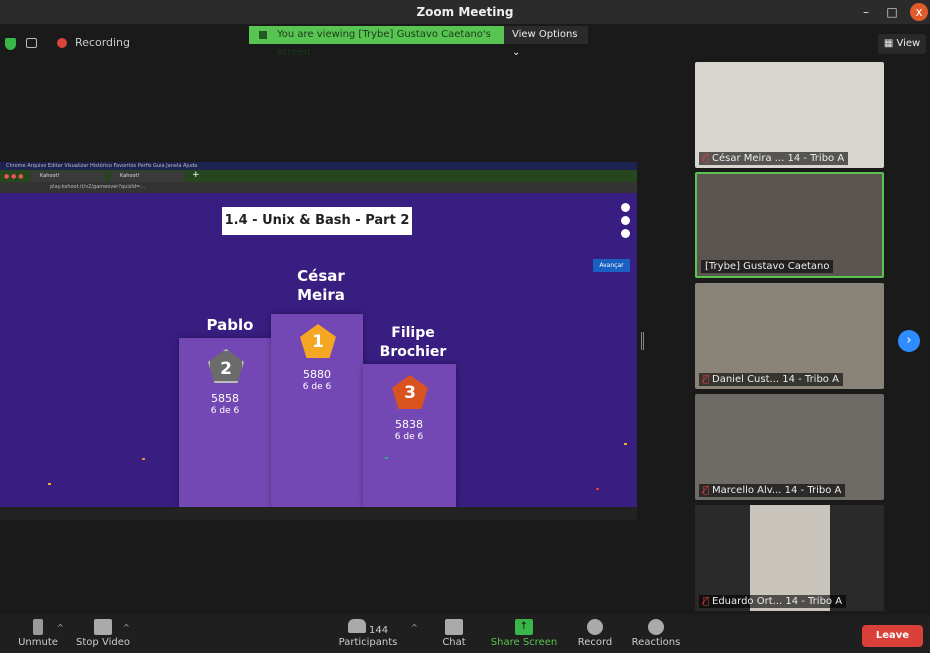 This screenshot has width=930, height=653. I want to click on window-controls-icon: ● ● ●, so click(14, 176).